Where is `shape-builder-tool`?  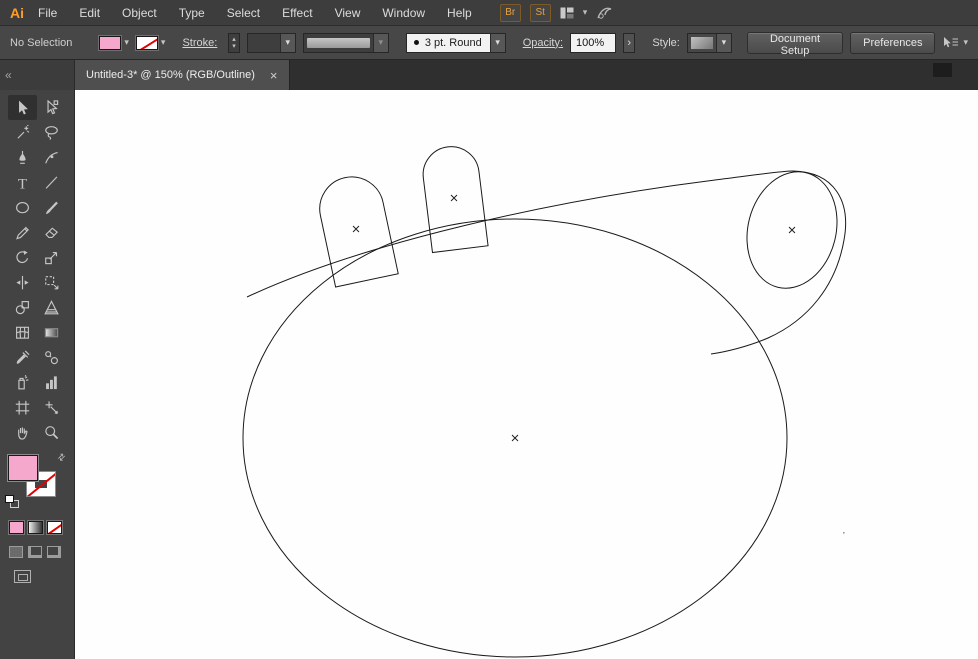
shape-builder-tool is located at coordinates (22, 307).